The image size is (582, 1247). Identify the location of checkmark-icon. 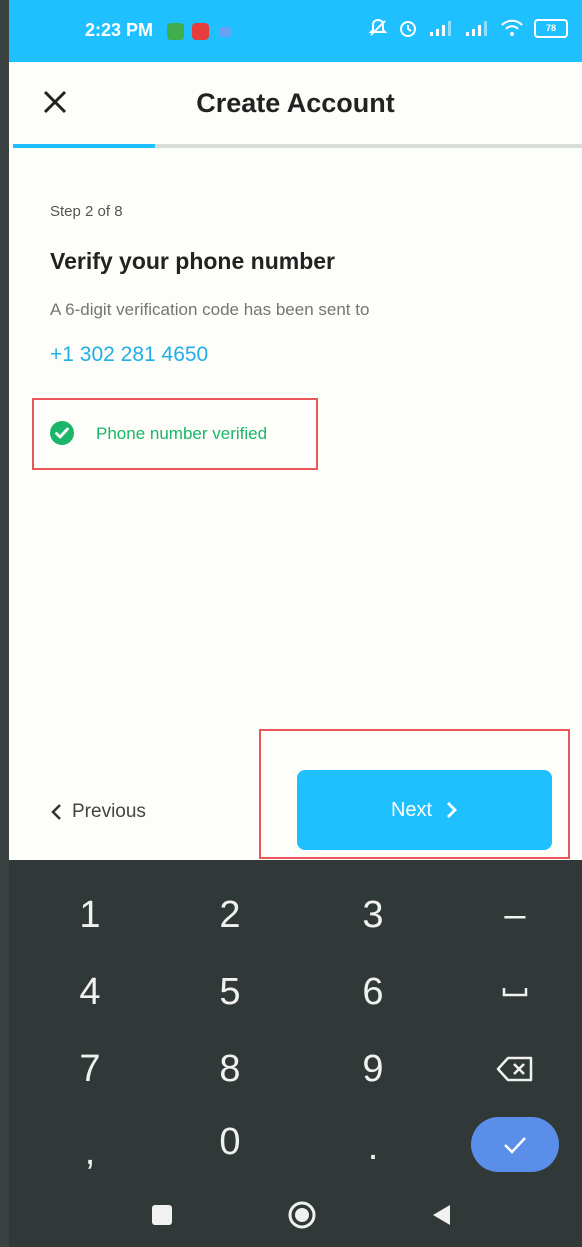
(515, 1145).